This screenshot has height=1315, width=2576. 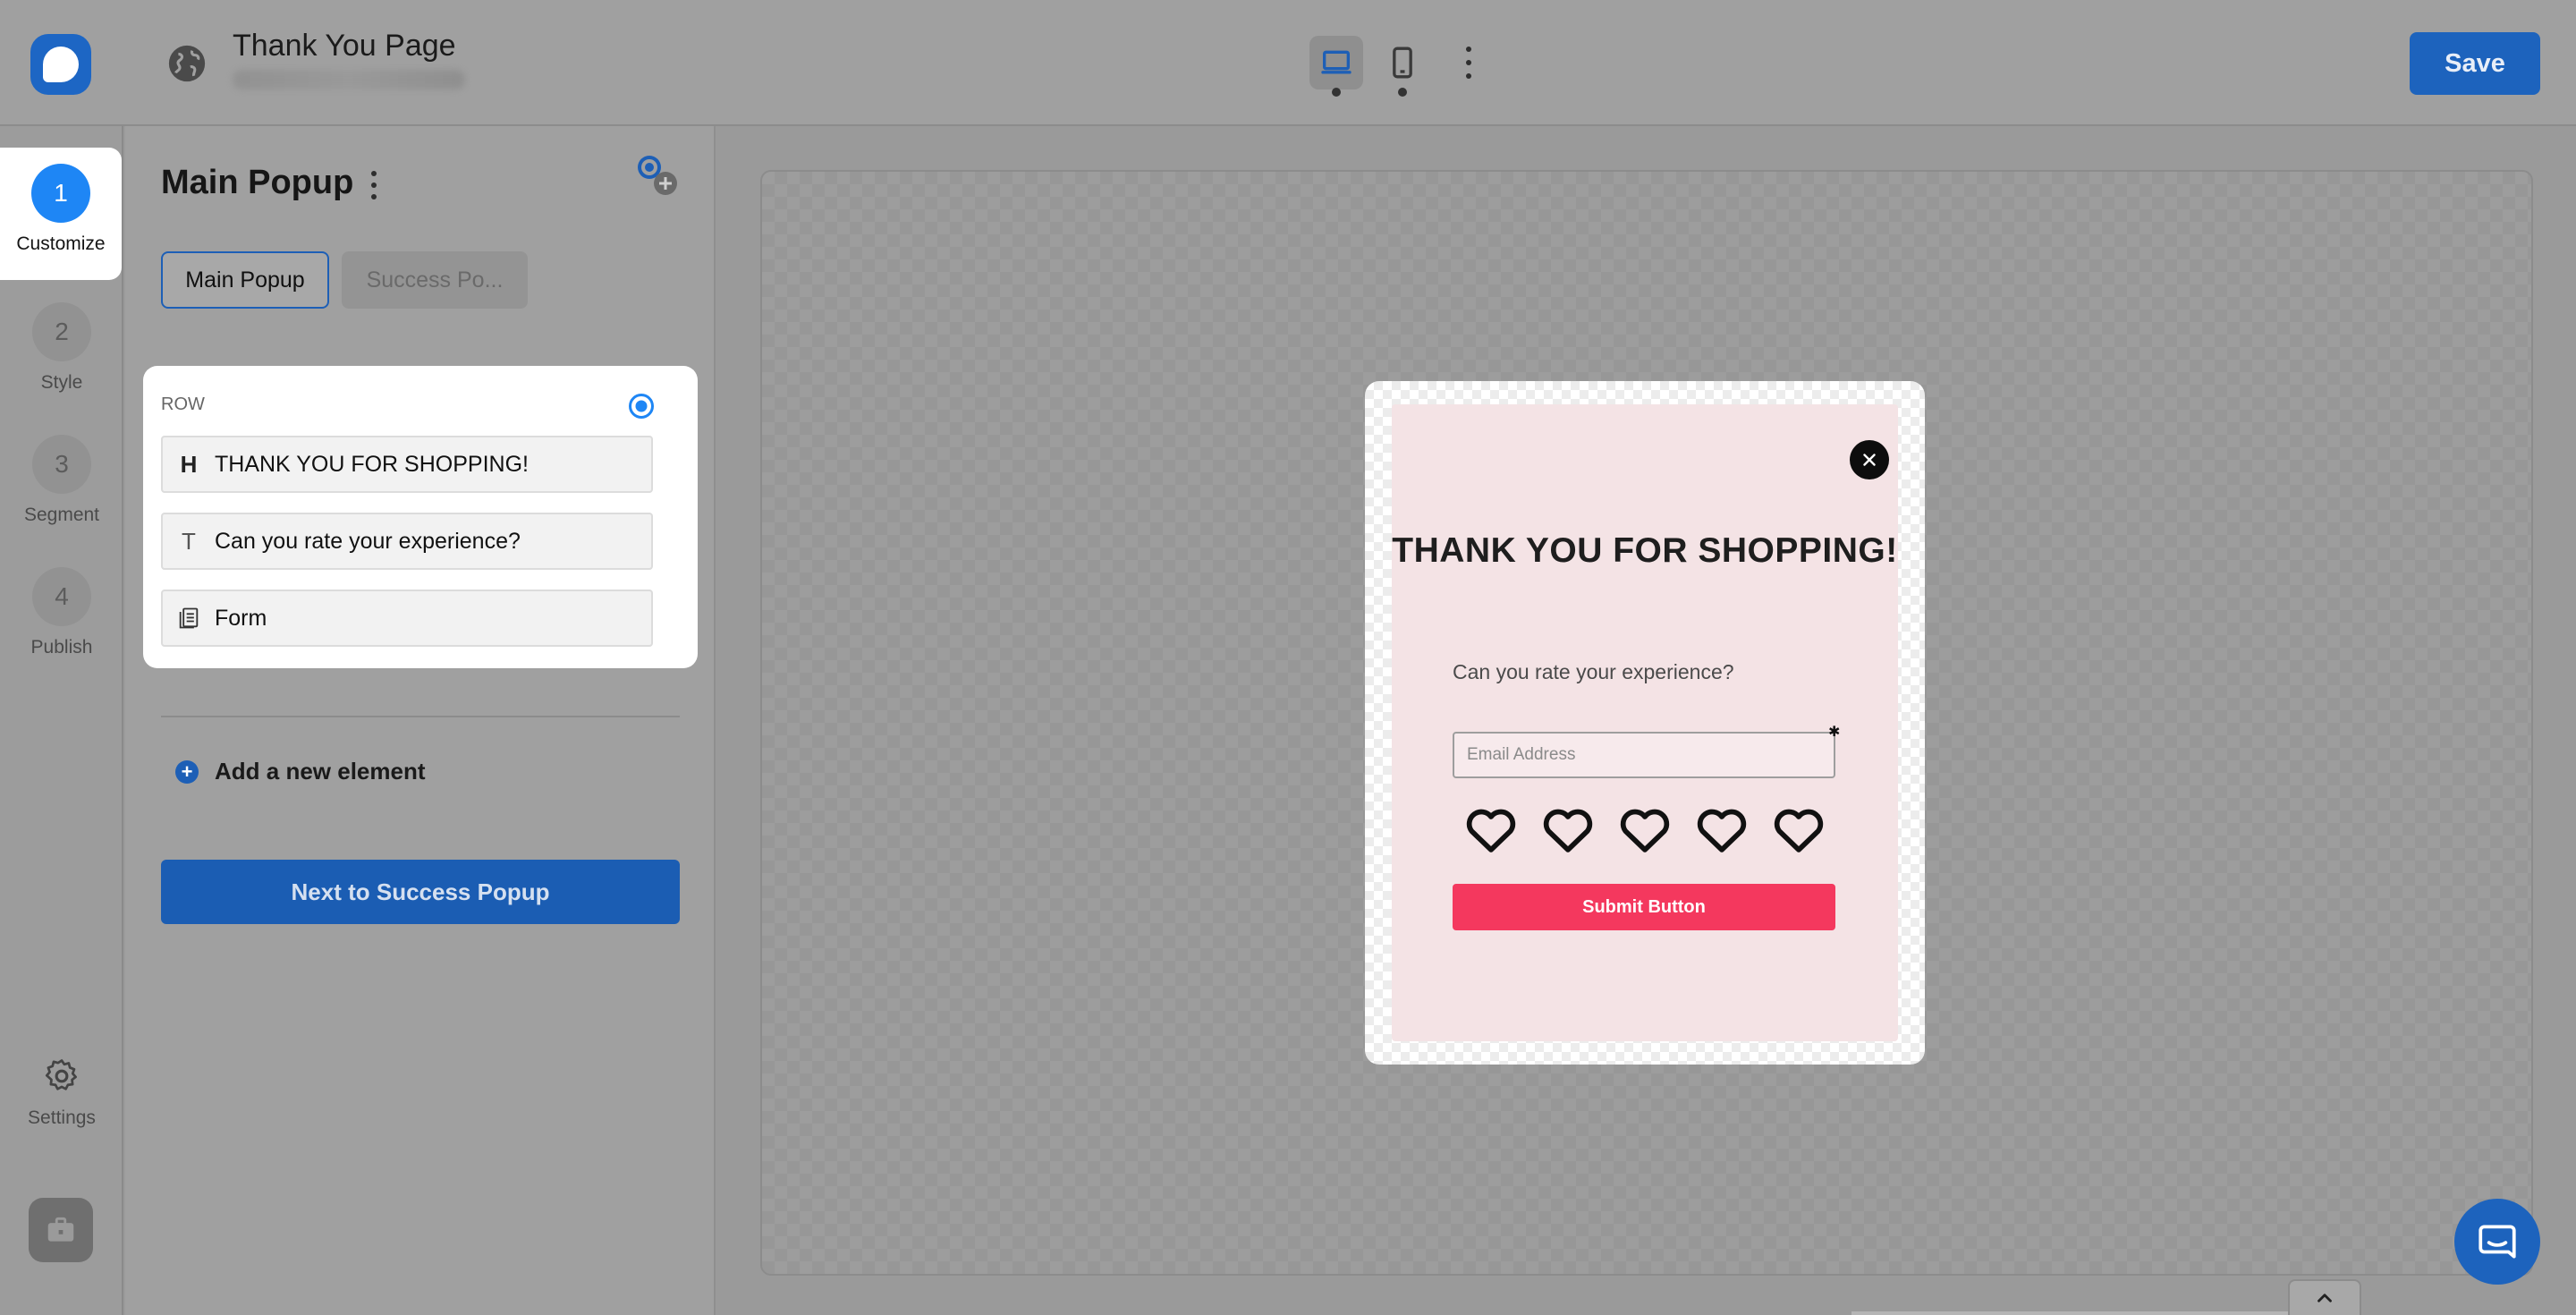 I want to click on tab-main-popup: Main Popup, so click(x=245, y=280).